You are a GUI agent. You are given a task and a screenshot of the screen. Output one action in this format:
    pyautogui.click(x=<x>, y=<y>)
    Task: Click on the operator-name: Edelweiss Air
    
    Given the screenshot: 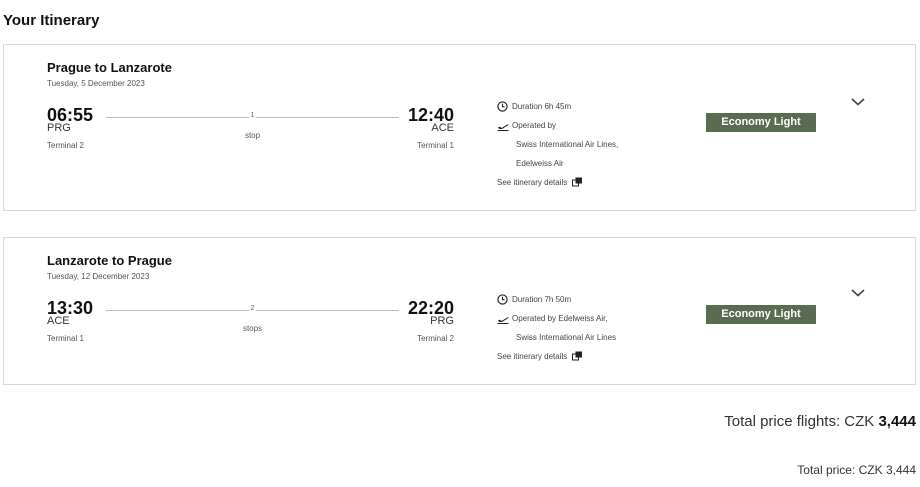 What is the action you would take?
    pyautogui.click(x=540, y=163)
    